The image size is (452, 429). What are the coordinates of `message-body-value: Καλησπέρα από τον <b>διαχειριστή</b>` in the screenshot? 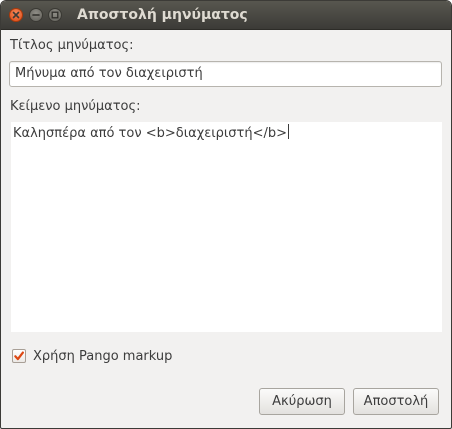 It's located at (150, 133).